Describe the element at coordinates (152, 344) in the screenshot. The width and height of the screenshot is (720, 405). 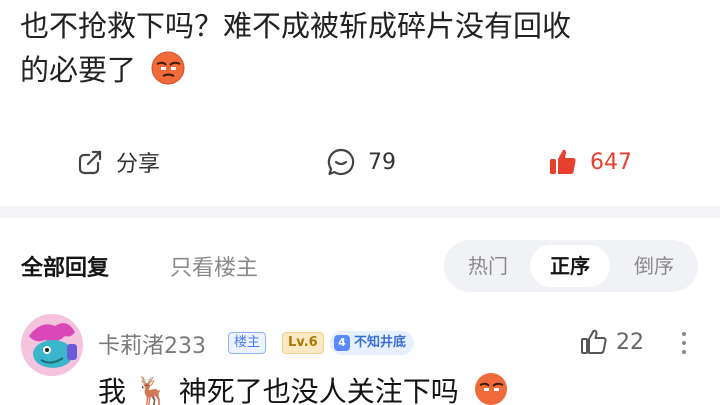
I see `reply-username: 卡莉渚233` at that location.